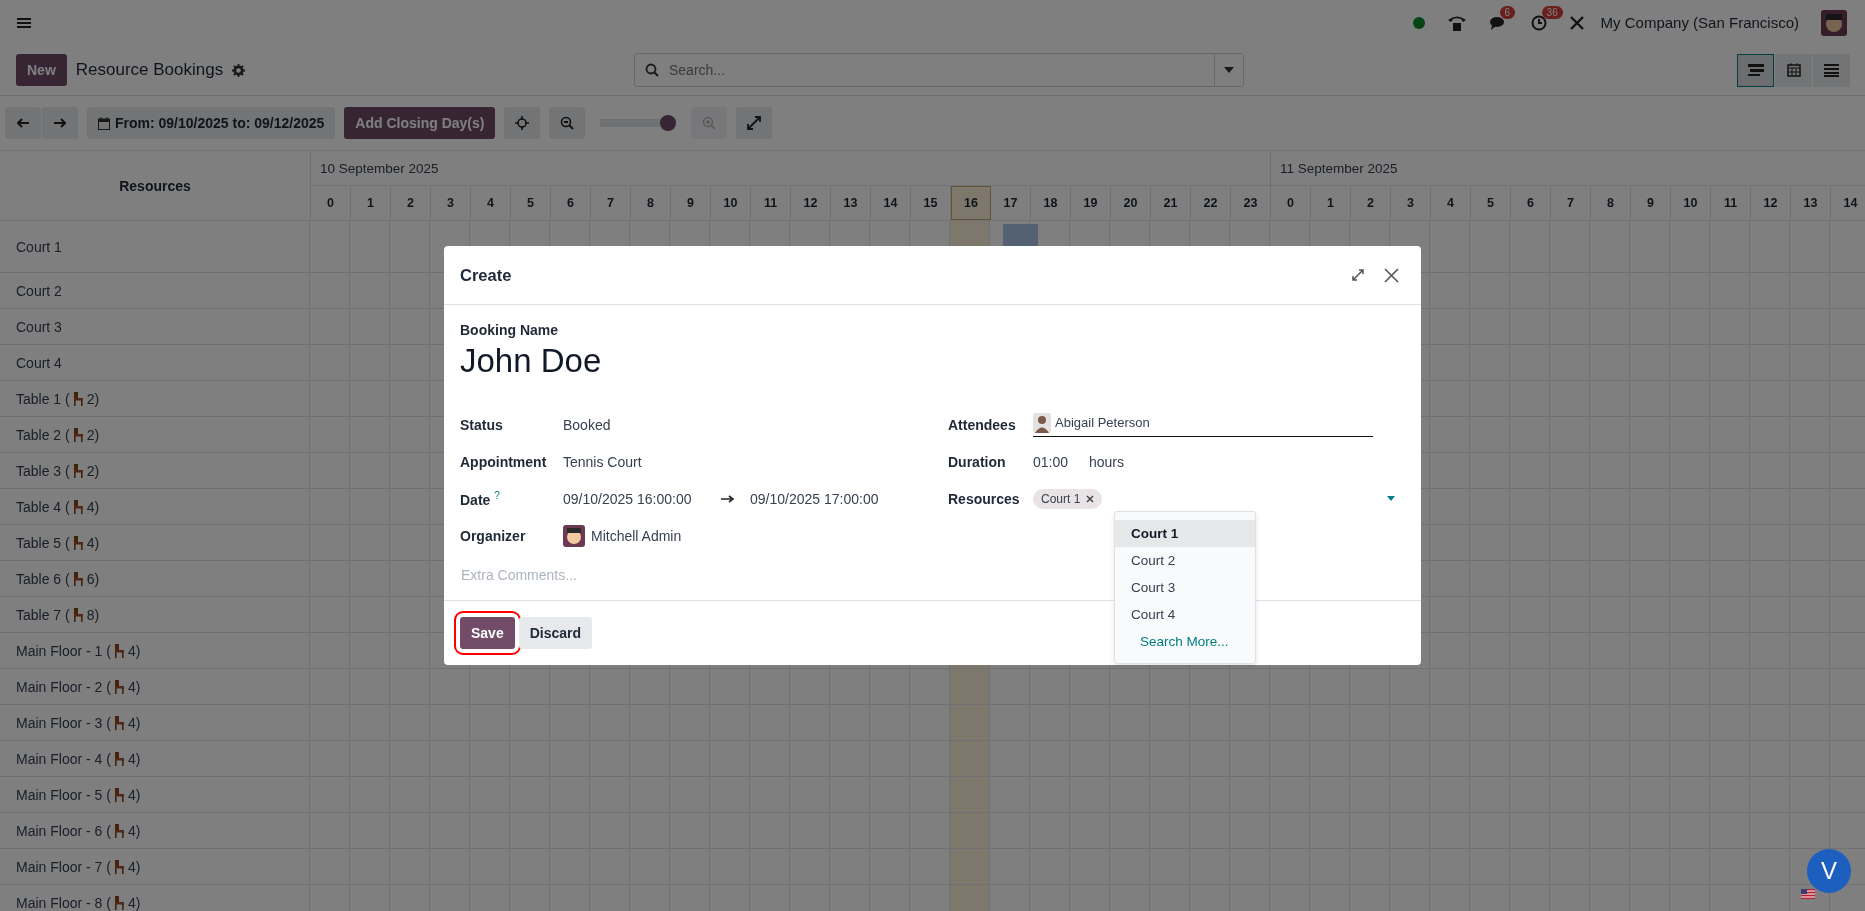  I want to click on user-avatar, so click(1834, 22).